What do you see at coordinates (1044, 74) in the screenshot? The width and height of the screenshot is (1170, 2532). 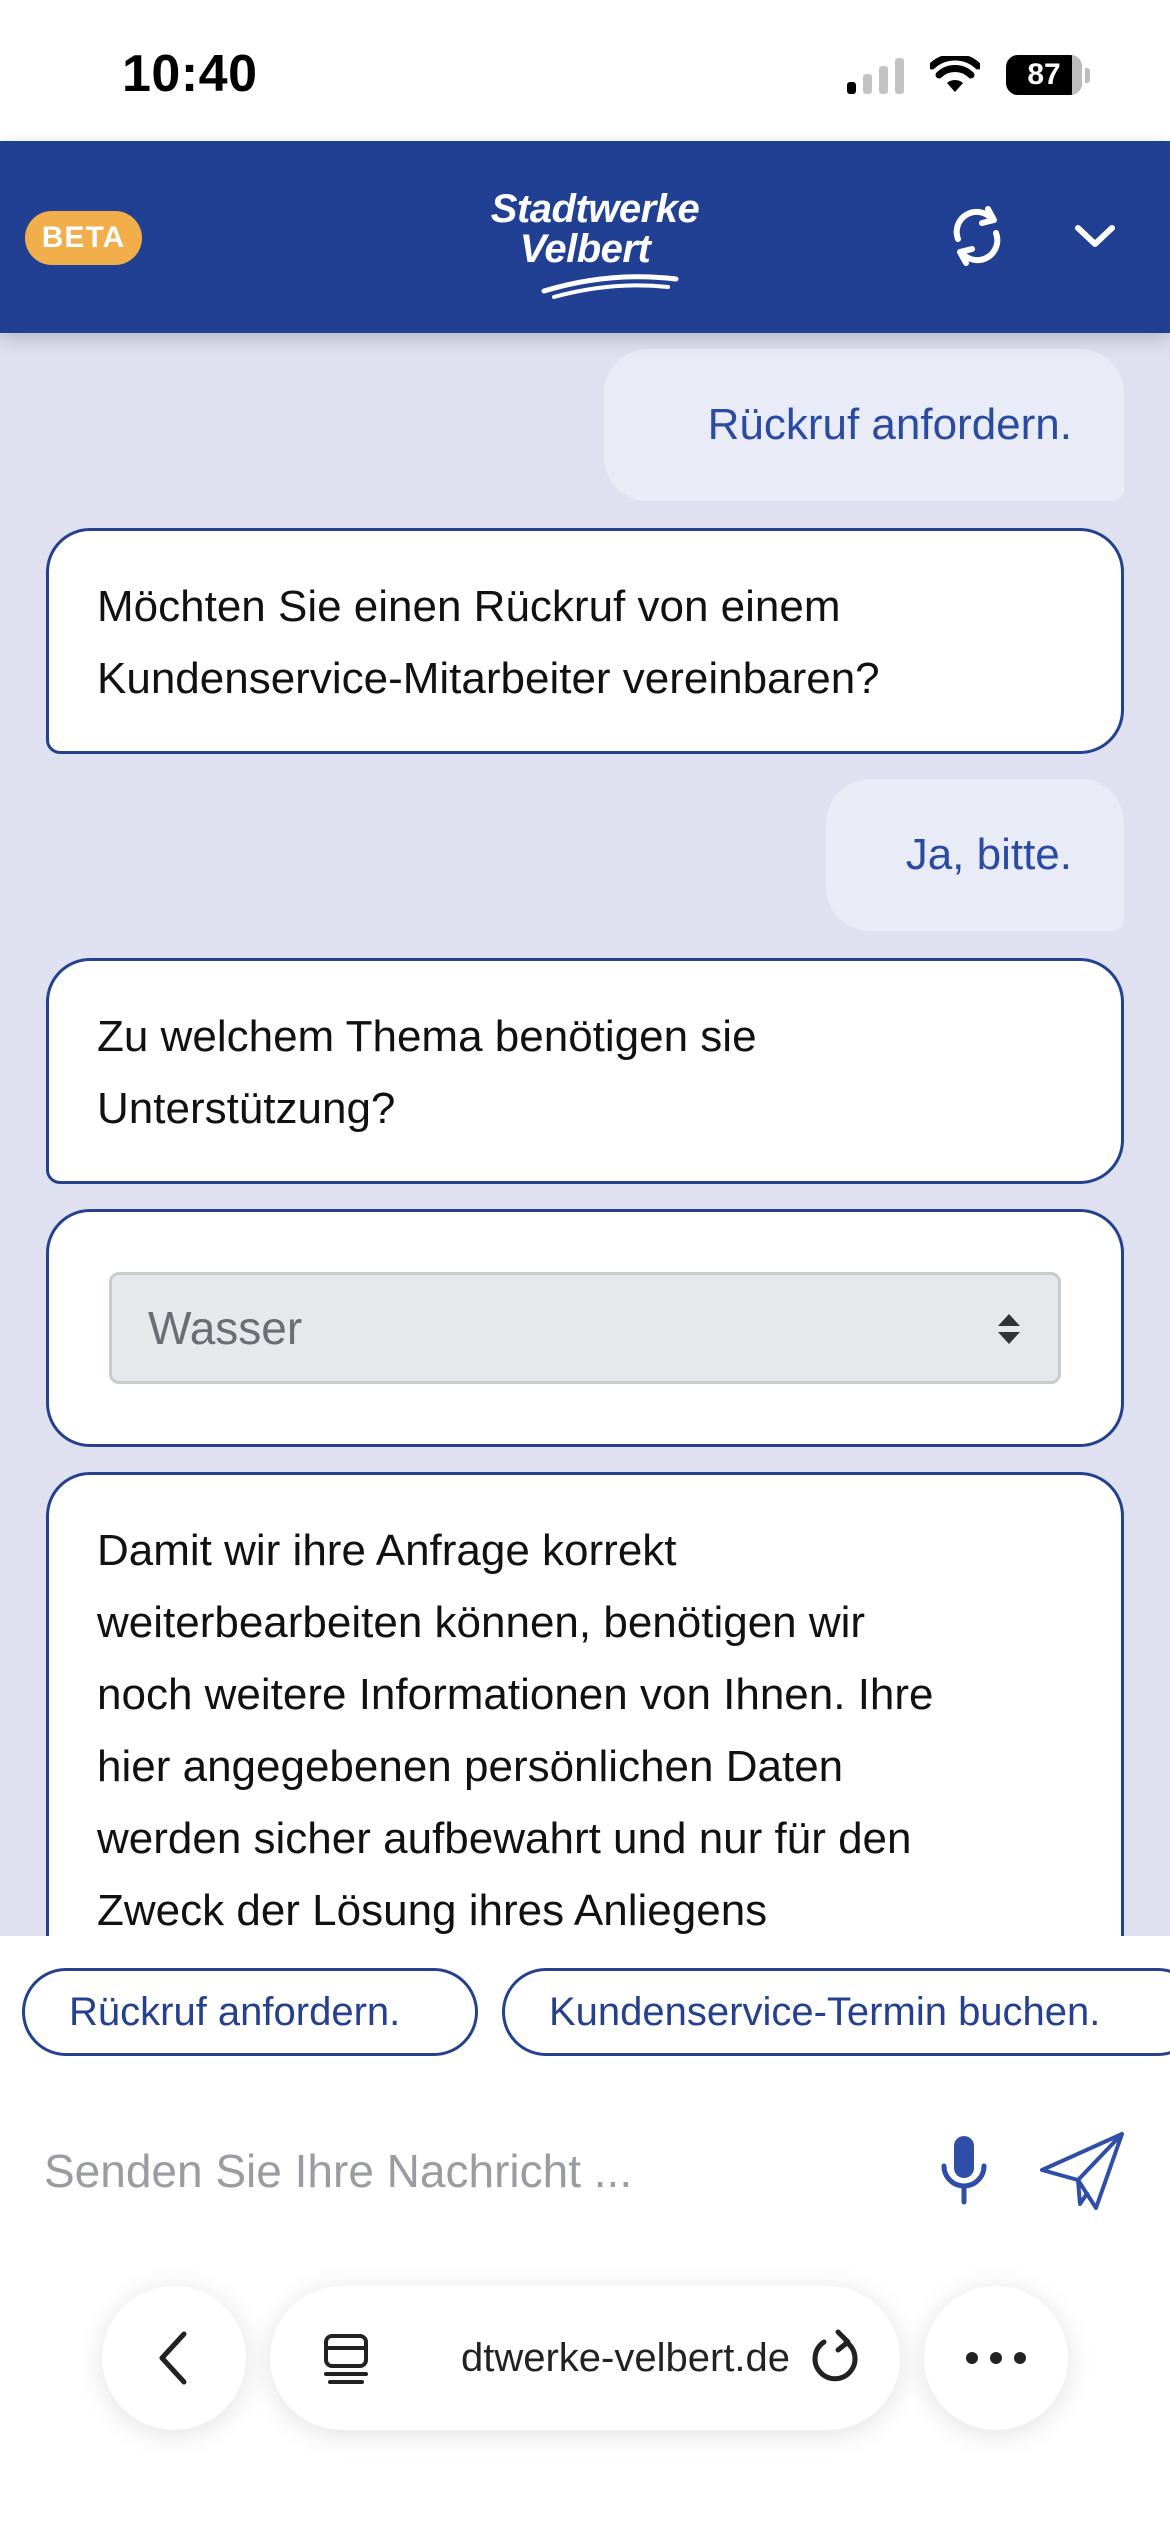 I see `battery-level: 87` at bounding box center [1044, 74].